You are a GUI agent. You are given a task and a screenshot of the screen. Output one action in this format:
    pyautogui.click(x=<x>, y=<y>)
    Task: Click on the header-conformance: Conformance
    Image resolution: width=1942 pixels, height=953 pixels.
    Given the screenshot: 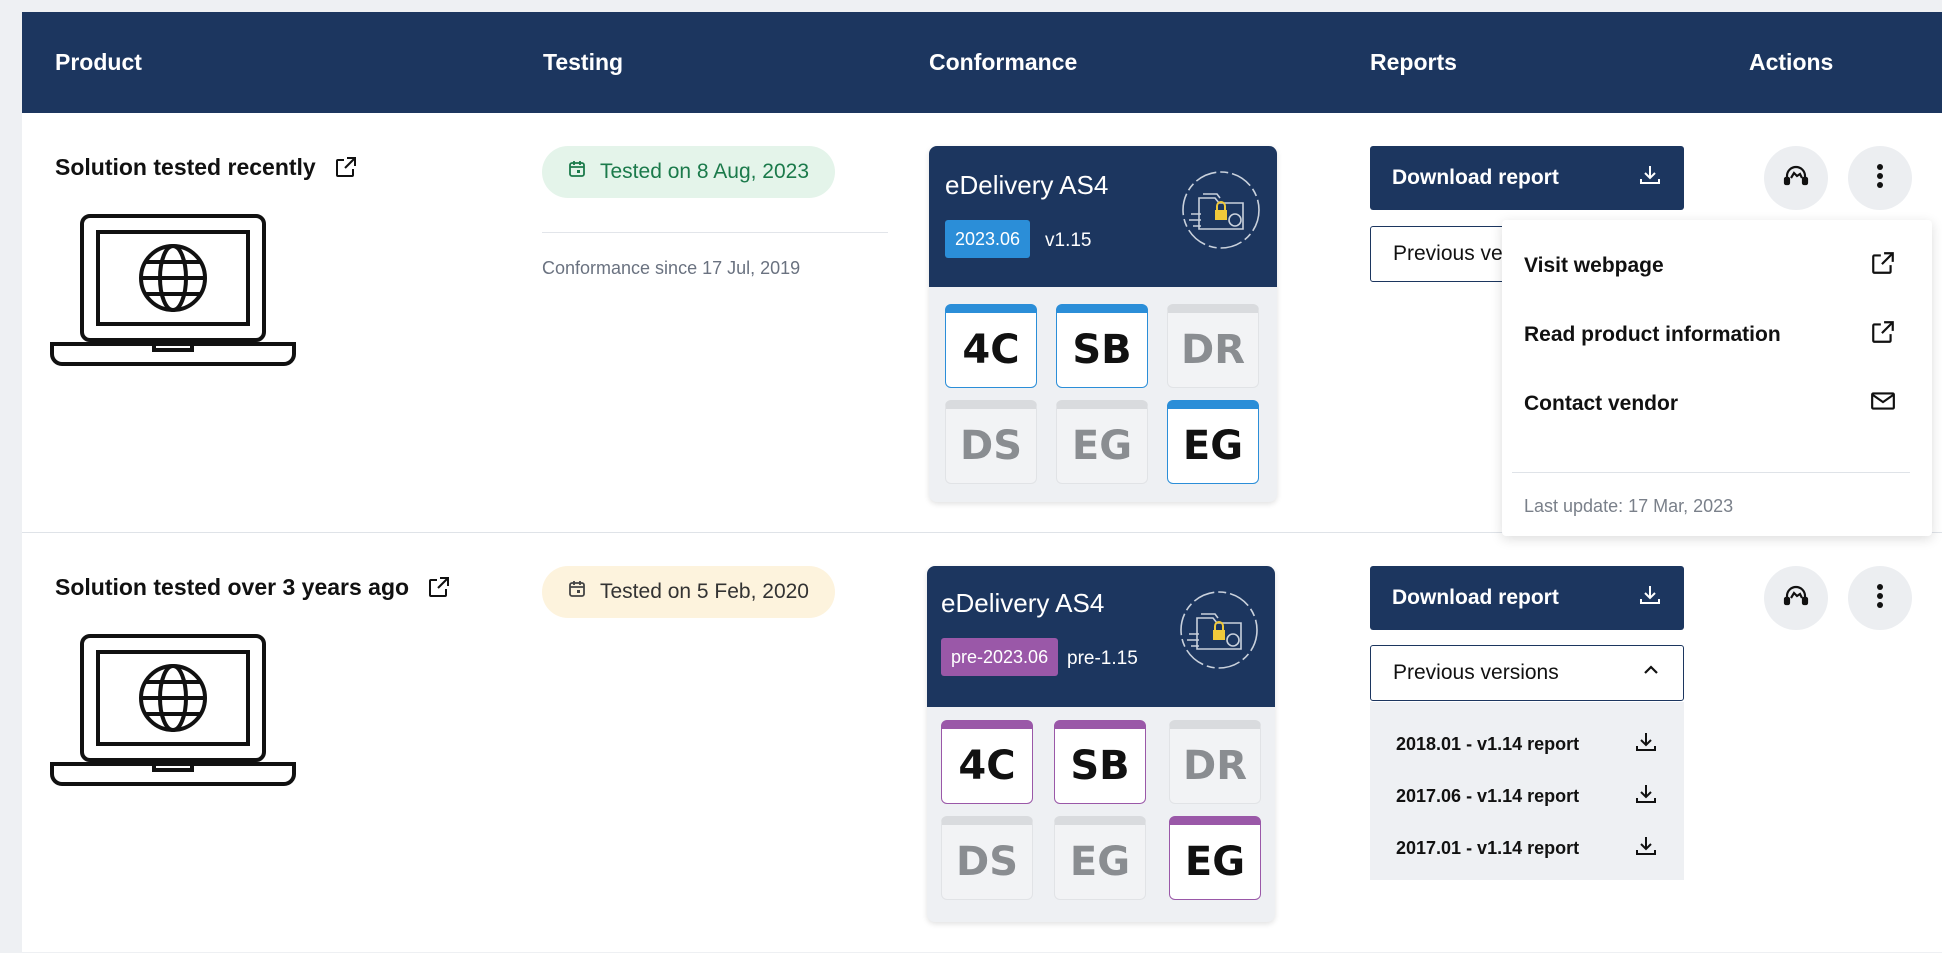 What is the action you would take?
    pyautogui.click(x=1003, y=62)
    